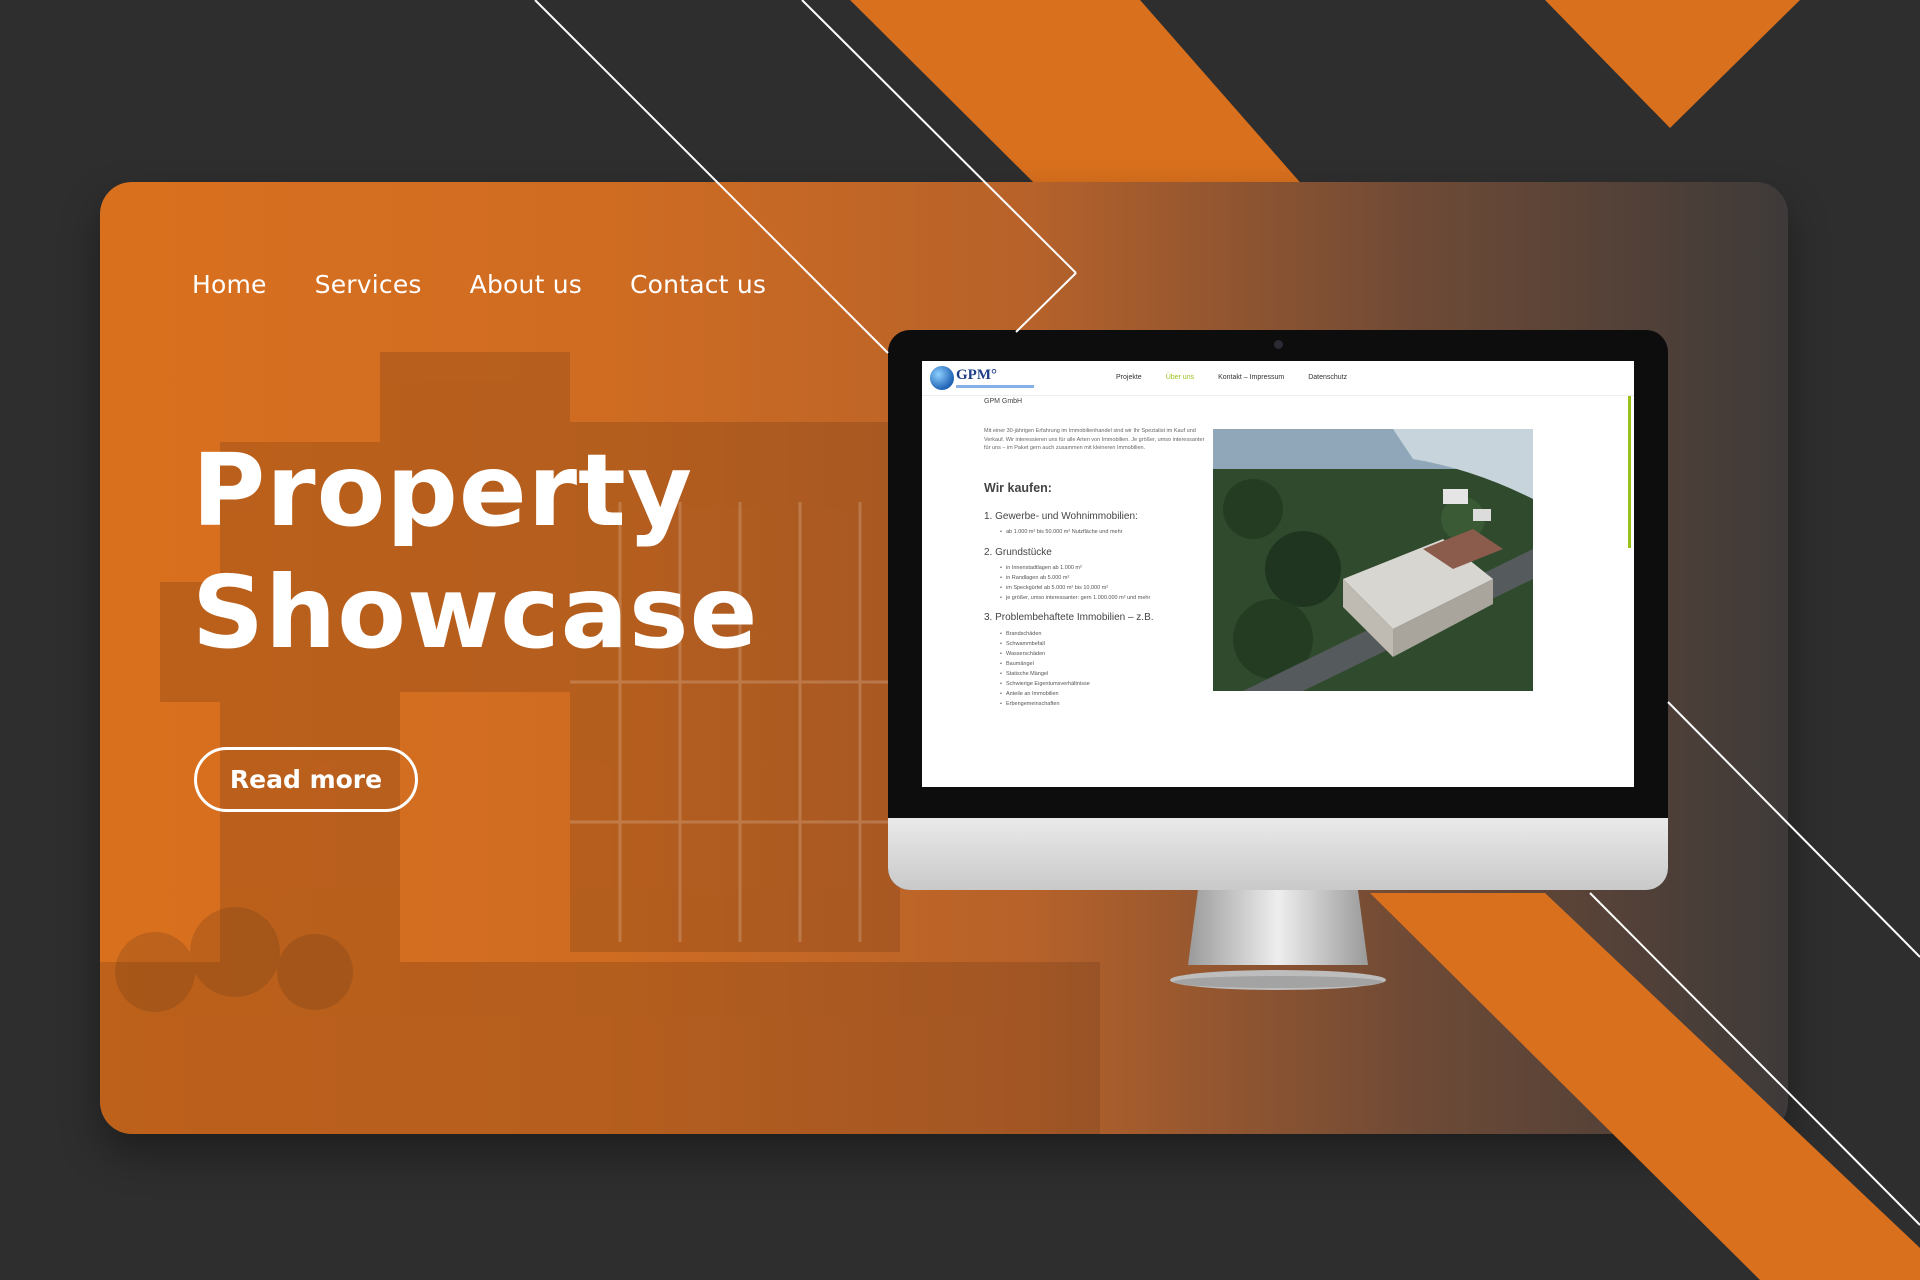 Image resolution: width=1920 pixels, height=1280 pixels. What do you see at coordinates (1045, 704) in the screenshot?
I see `list-item: Erbengemeinschaften` at bounding box center [1045, 704].